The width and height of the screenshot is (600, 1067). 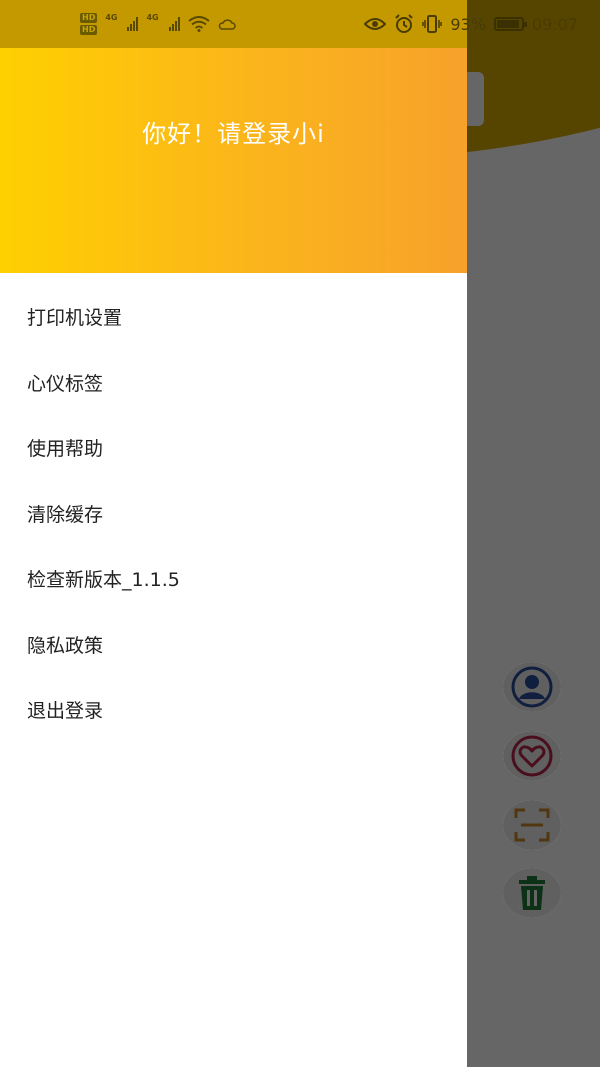 I want to click on menu-item-logout: 退出登录, so click(x=233, y=710).